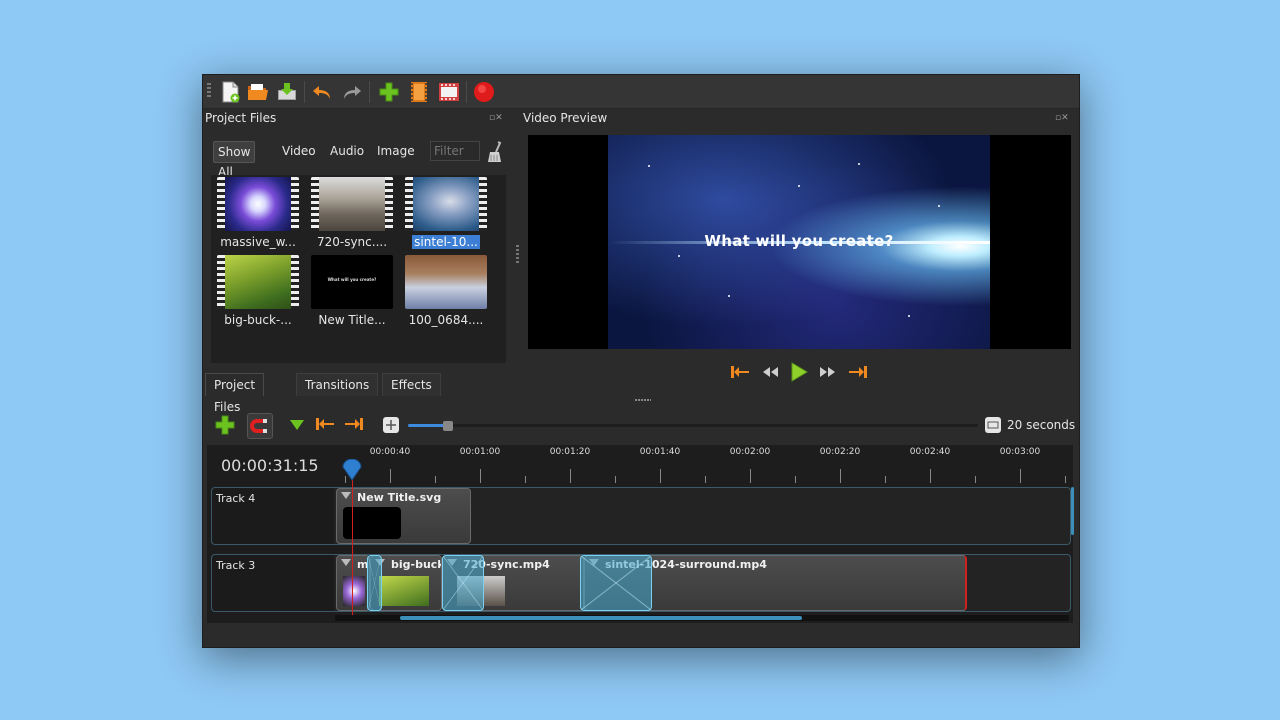 The height and width of the screenshot is (720, 1280). I want to click on timeline-scrollbar, so click(702, 618).